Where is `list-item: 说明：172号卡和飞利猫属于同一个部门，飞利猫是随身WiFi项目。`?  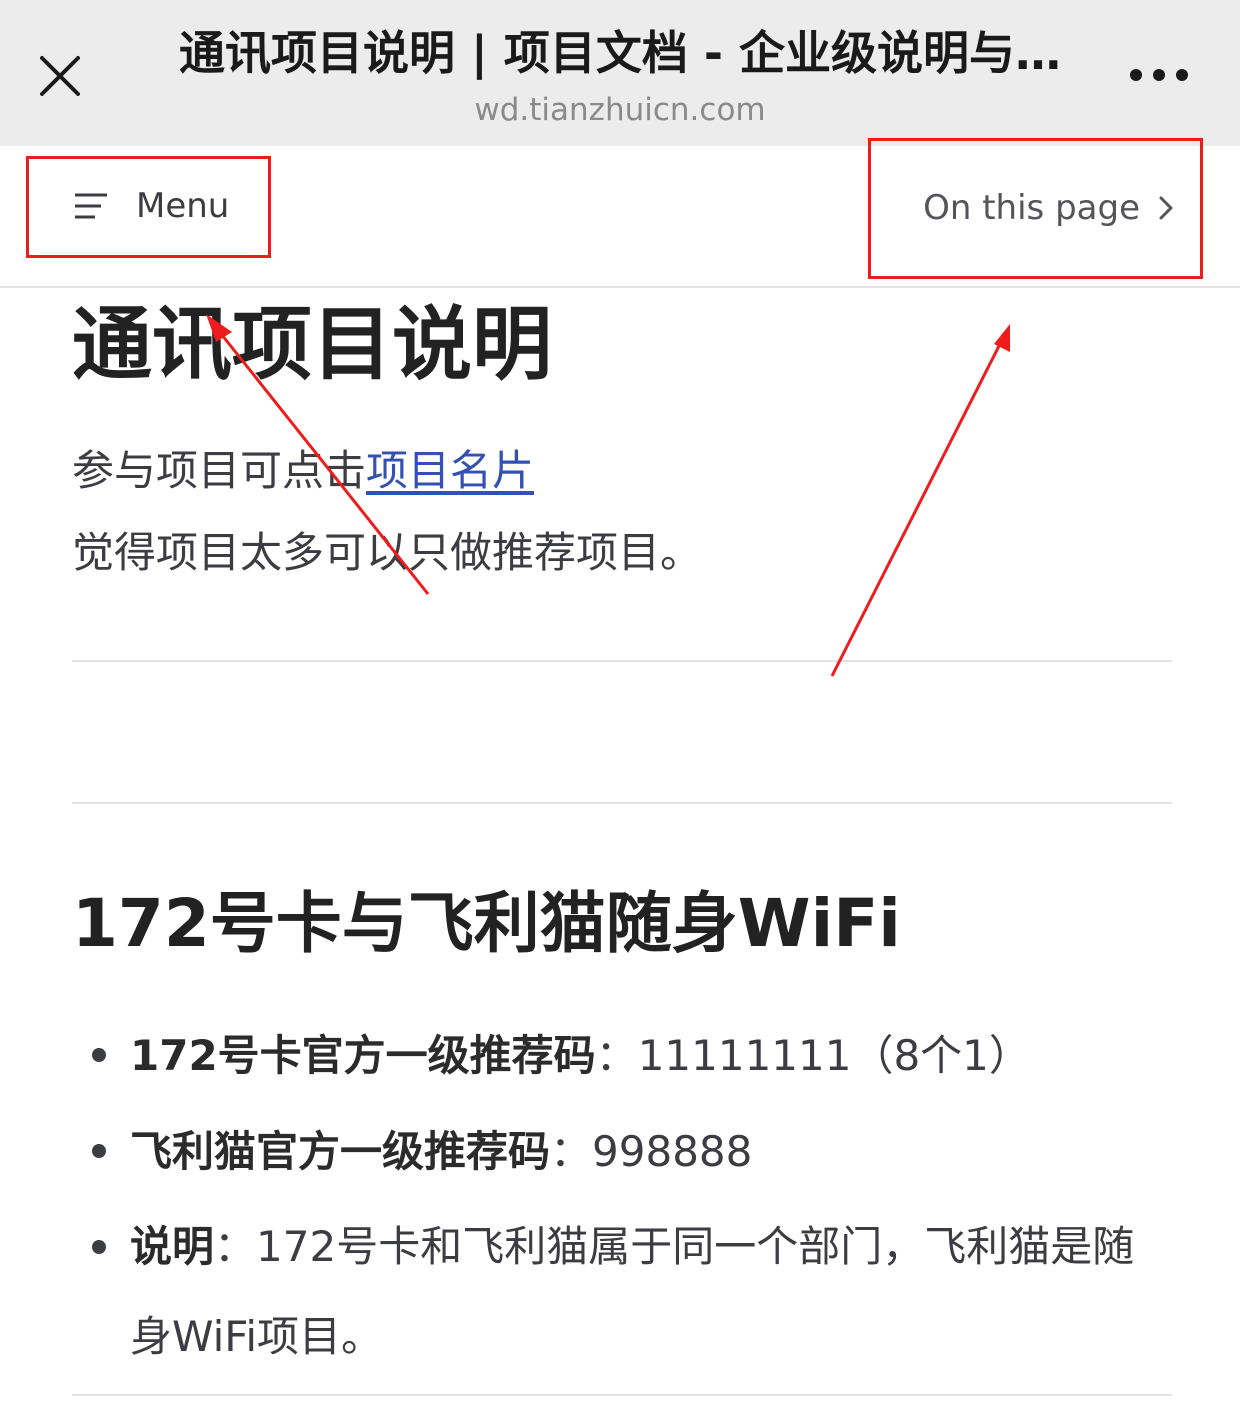 list-item: 说明：172号卡和飞利猫属于同一个部门，飞利猫是随身WiFi项目。 is located at coordinates (622, 1292).